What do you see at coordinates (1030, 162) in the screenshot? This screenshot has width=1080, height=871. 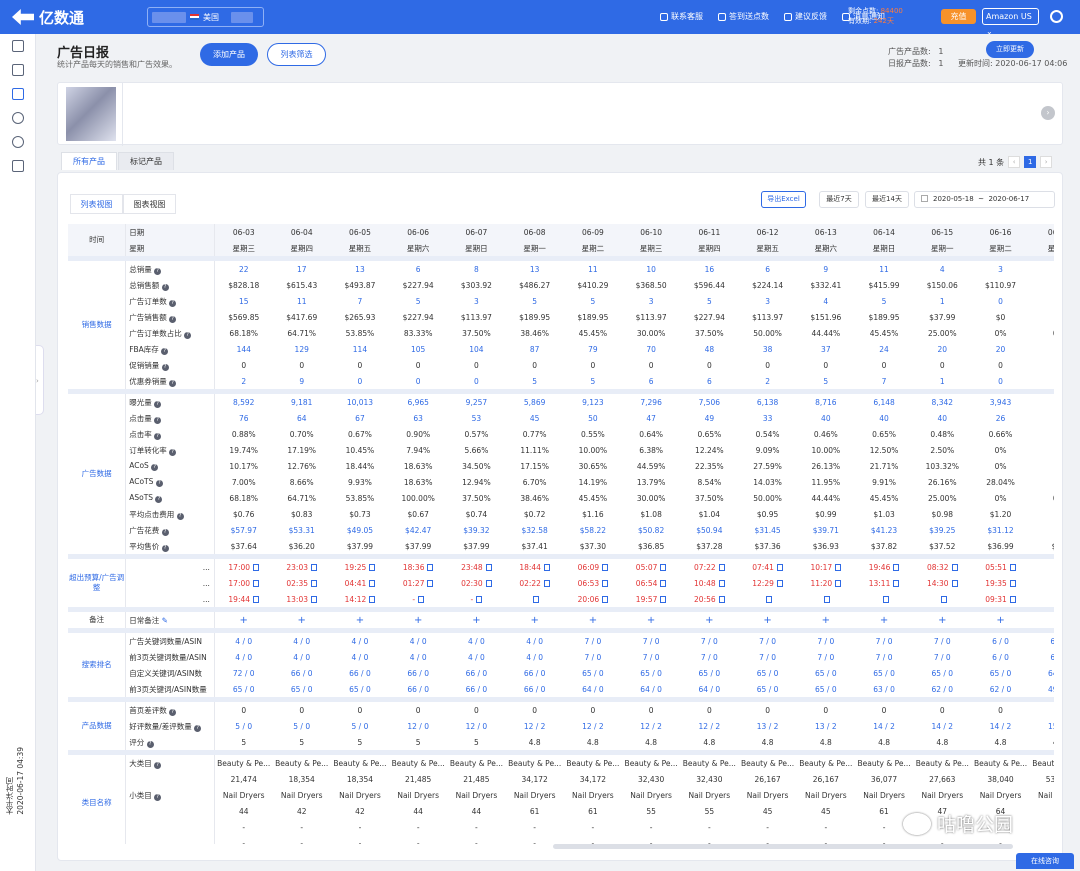 I see `page-number-button: 1` at bounding box center [1030, 162].